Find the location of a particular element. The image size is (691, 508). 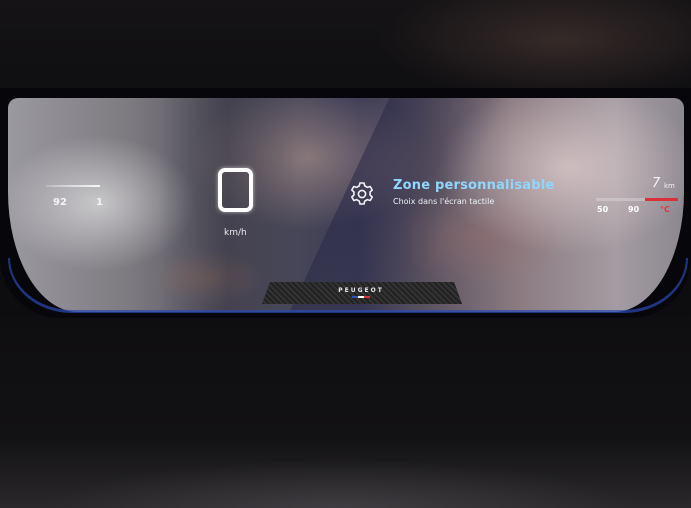

temperature-tick-high: 90 is located at coordinates (634, 209).